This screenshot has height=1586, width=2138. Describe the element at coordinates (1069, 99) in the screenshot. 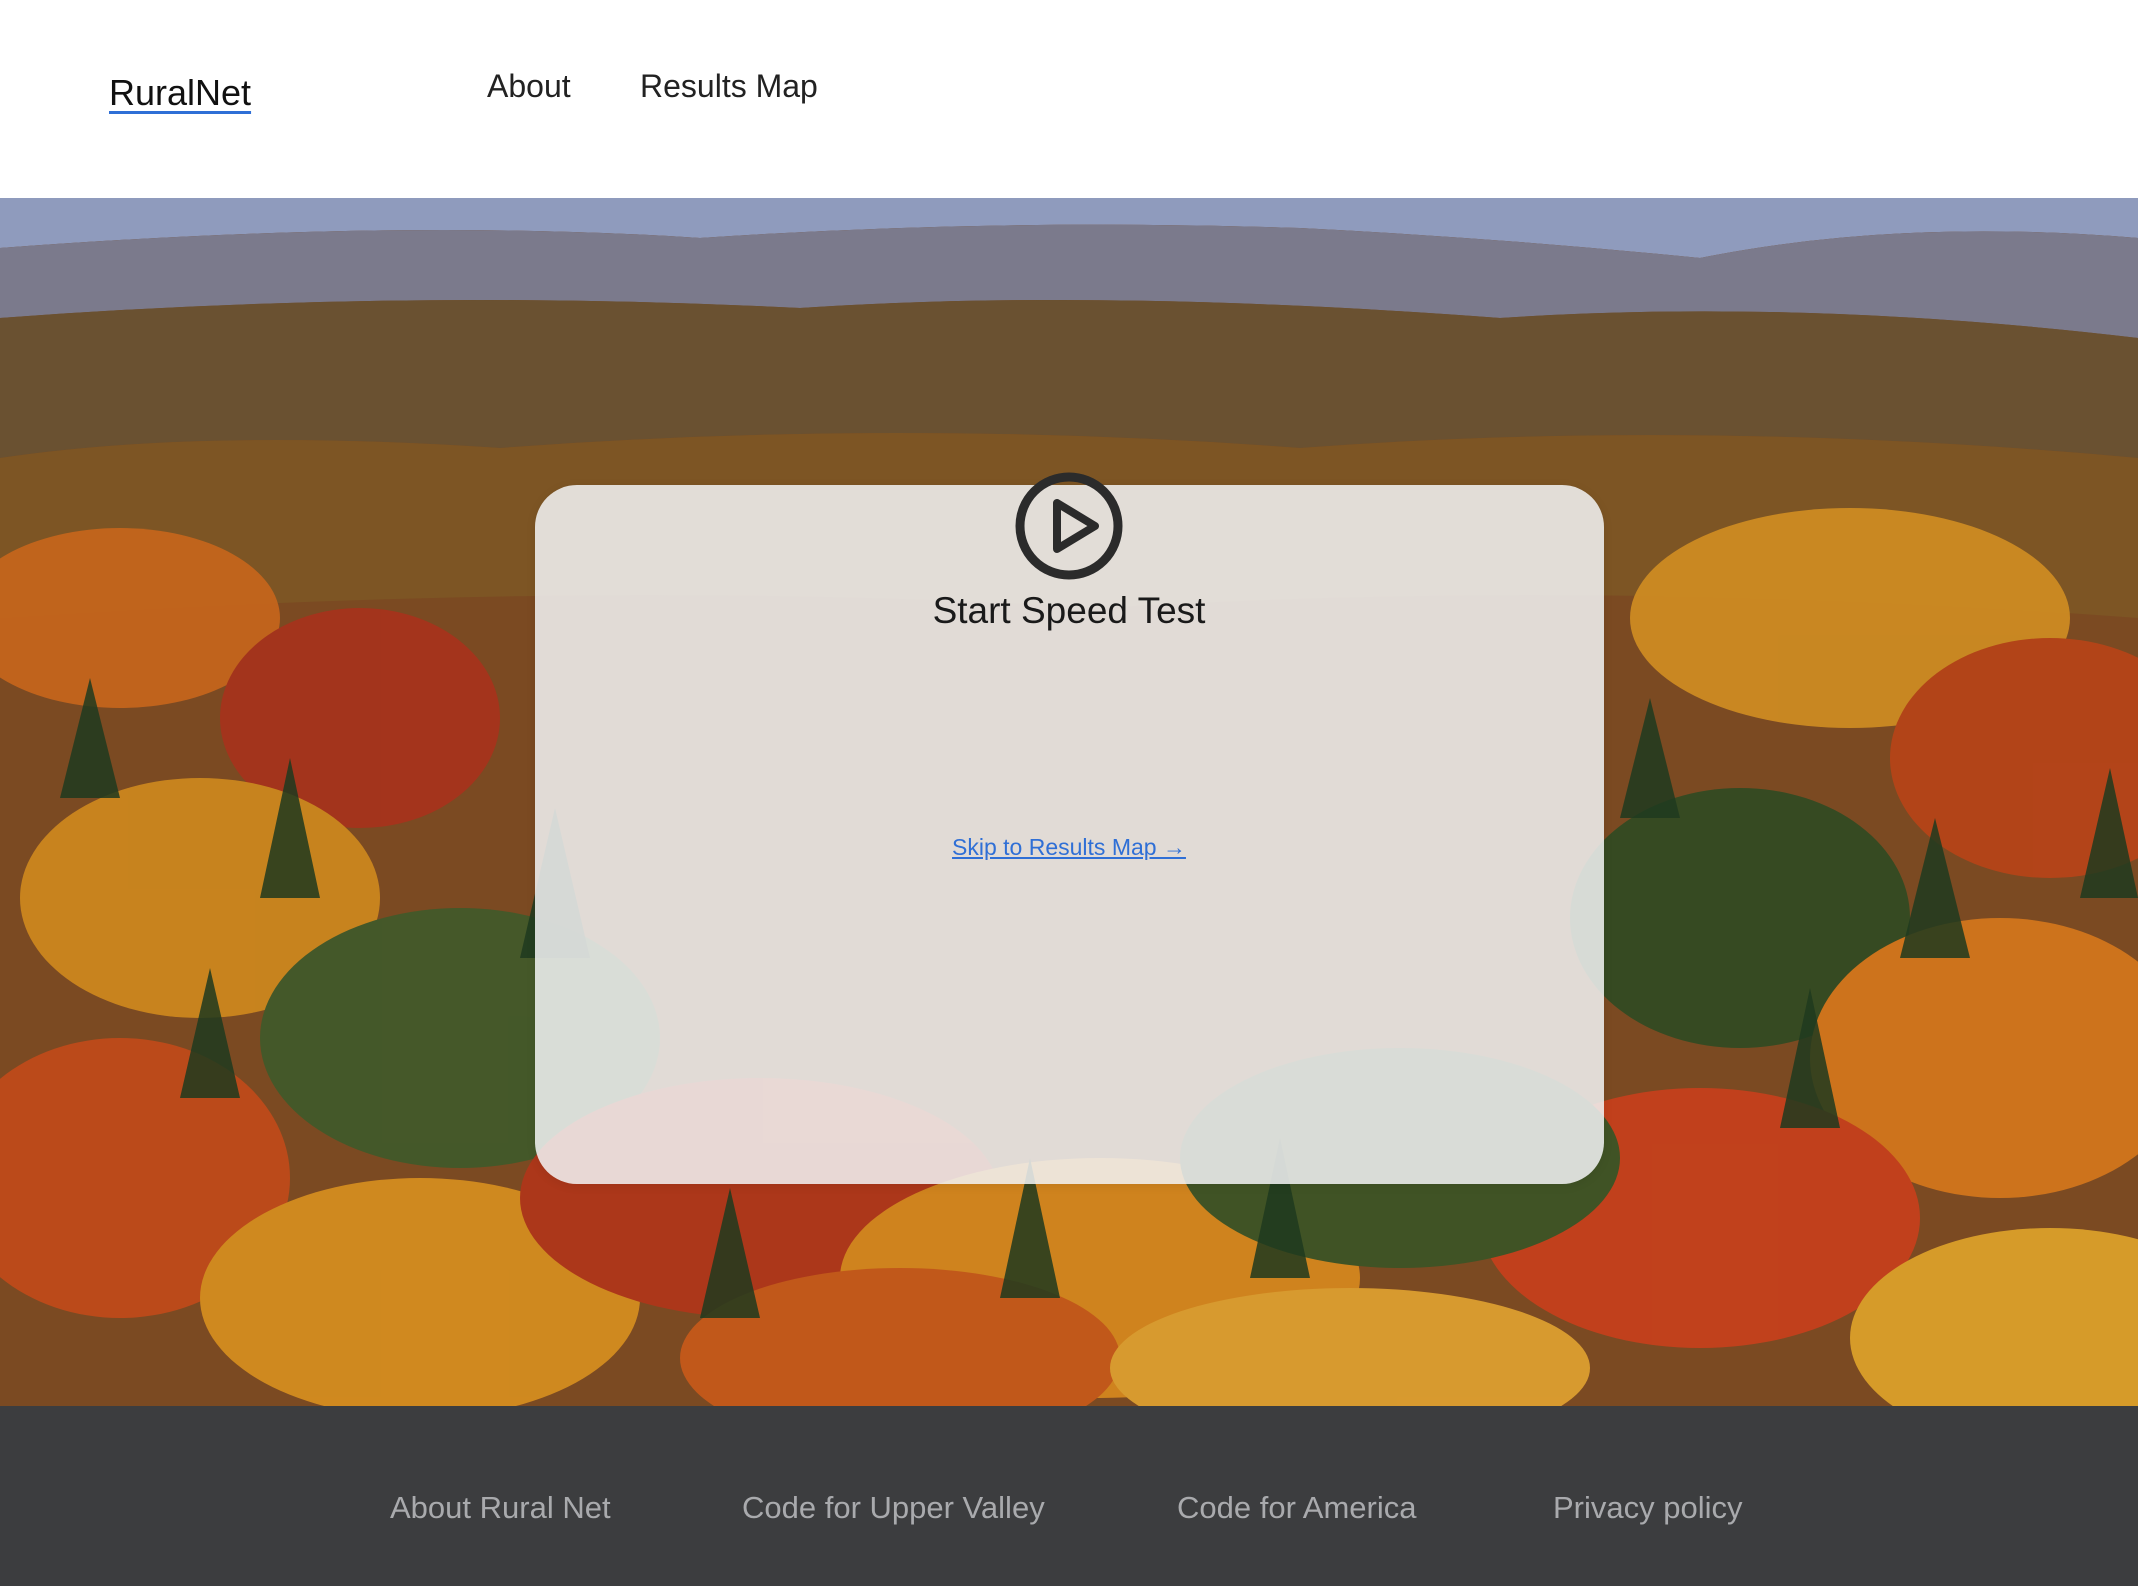

I see `site-header: RuralNet About Results Map` at that location.